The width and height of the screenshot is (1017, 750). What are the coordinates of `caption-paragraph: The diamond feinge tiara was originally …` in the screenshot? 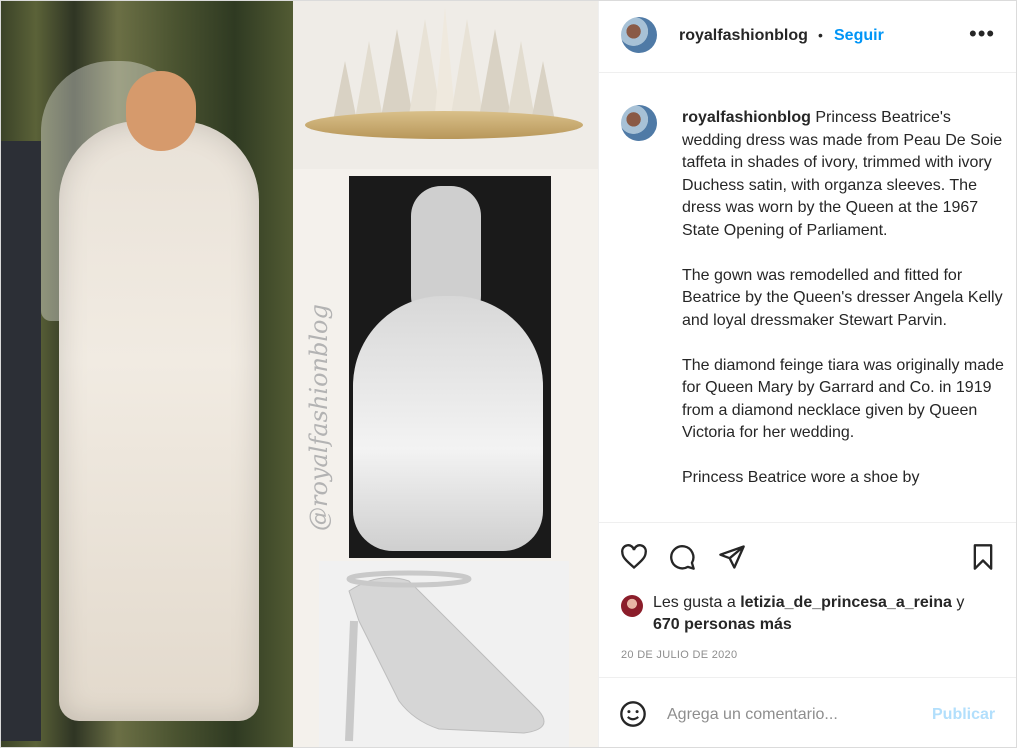 It's located at (843, 399).